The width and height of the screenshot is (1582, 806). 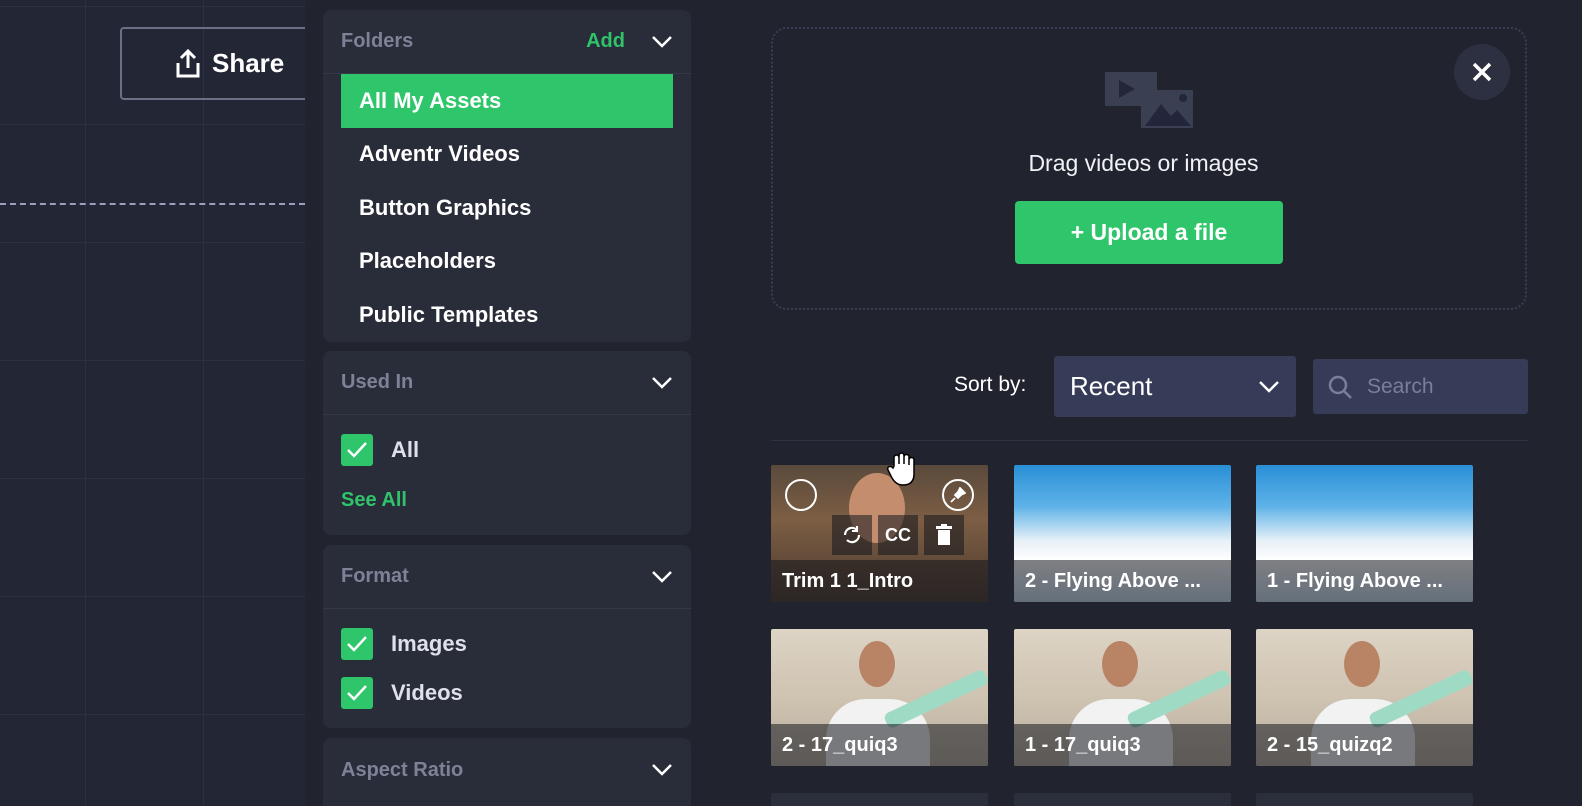 I want to click on share-icon, so click(x=188, y=62).